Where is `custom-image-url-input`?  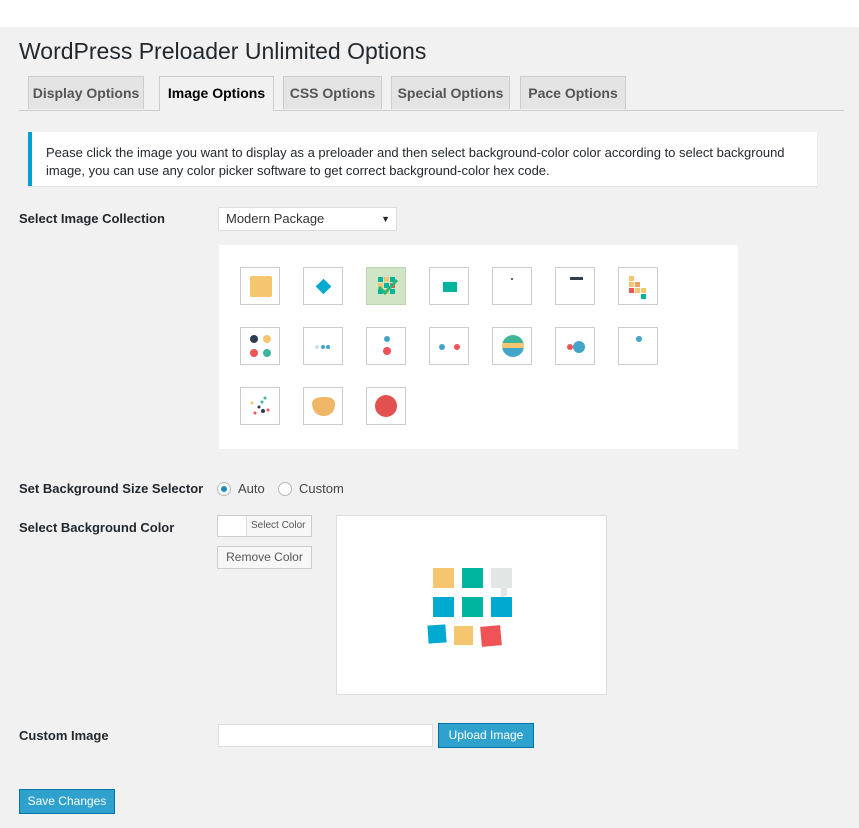 custom-image-url-input is located at coordinates (325, 735).